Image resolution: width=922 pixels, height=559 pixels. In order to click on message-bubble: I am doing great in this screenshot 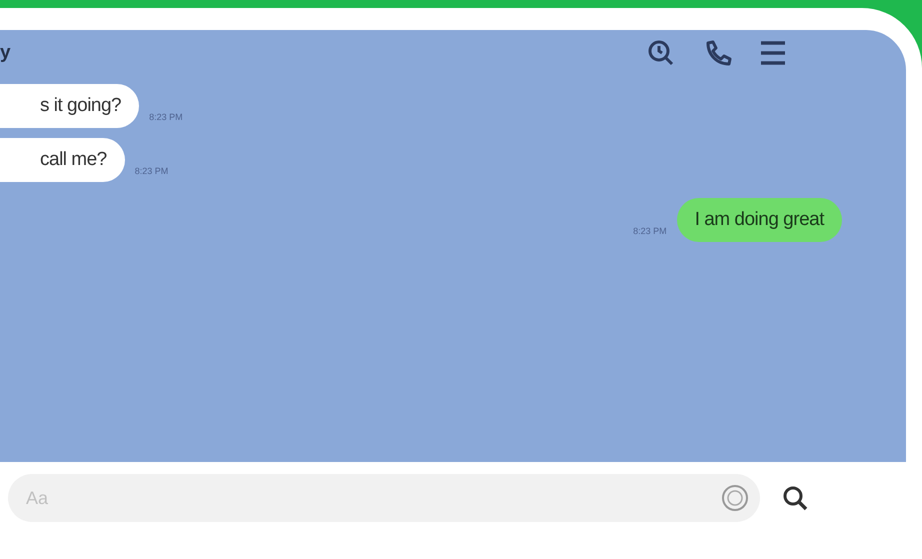, I will do `click(759, 220)`.